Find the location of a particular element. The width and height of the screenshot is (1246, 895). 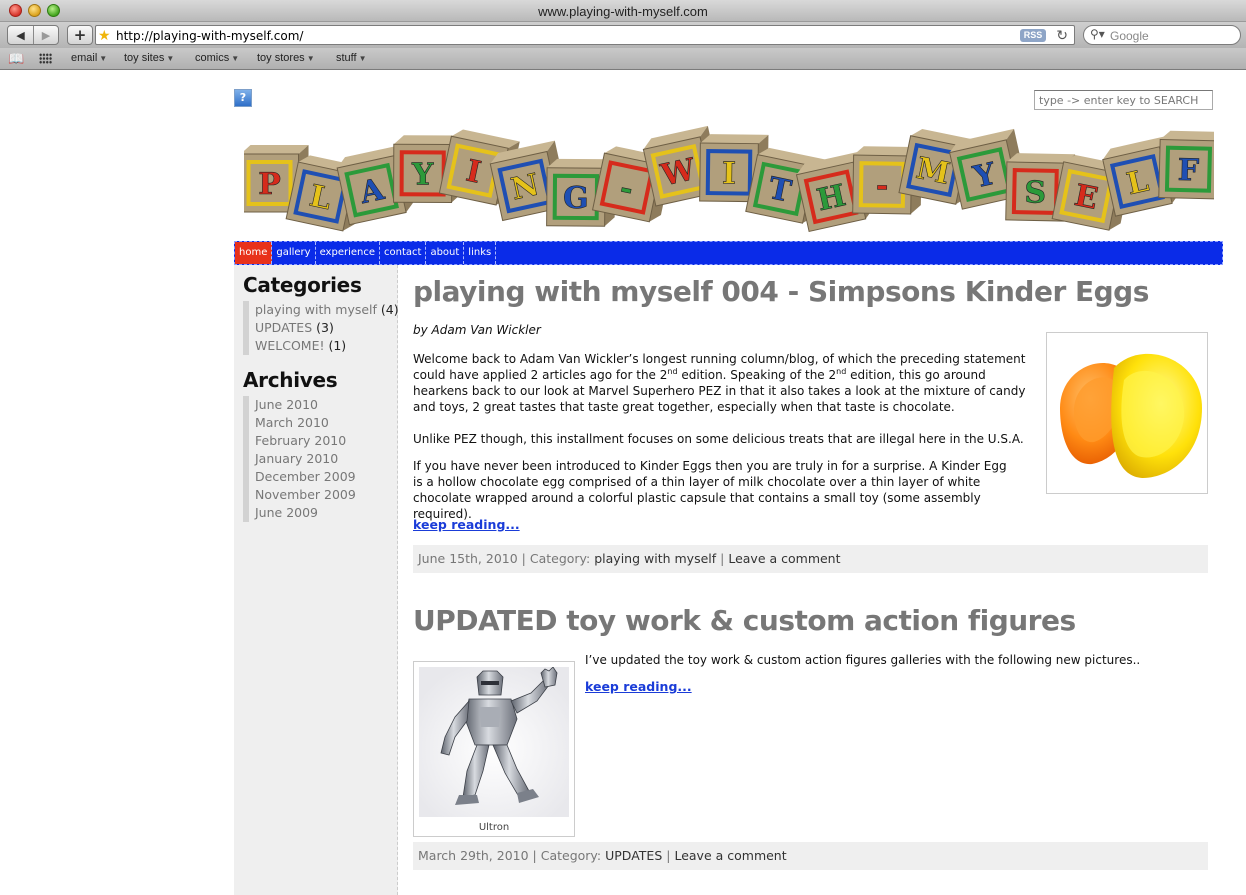

archive-item: January 2010 is located at coordinates (299, 459).